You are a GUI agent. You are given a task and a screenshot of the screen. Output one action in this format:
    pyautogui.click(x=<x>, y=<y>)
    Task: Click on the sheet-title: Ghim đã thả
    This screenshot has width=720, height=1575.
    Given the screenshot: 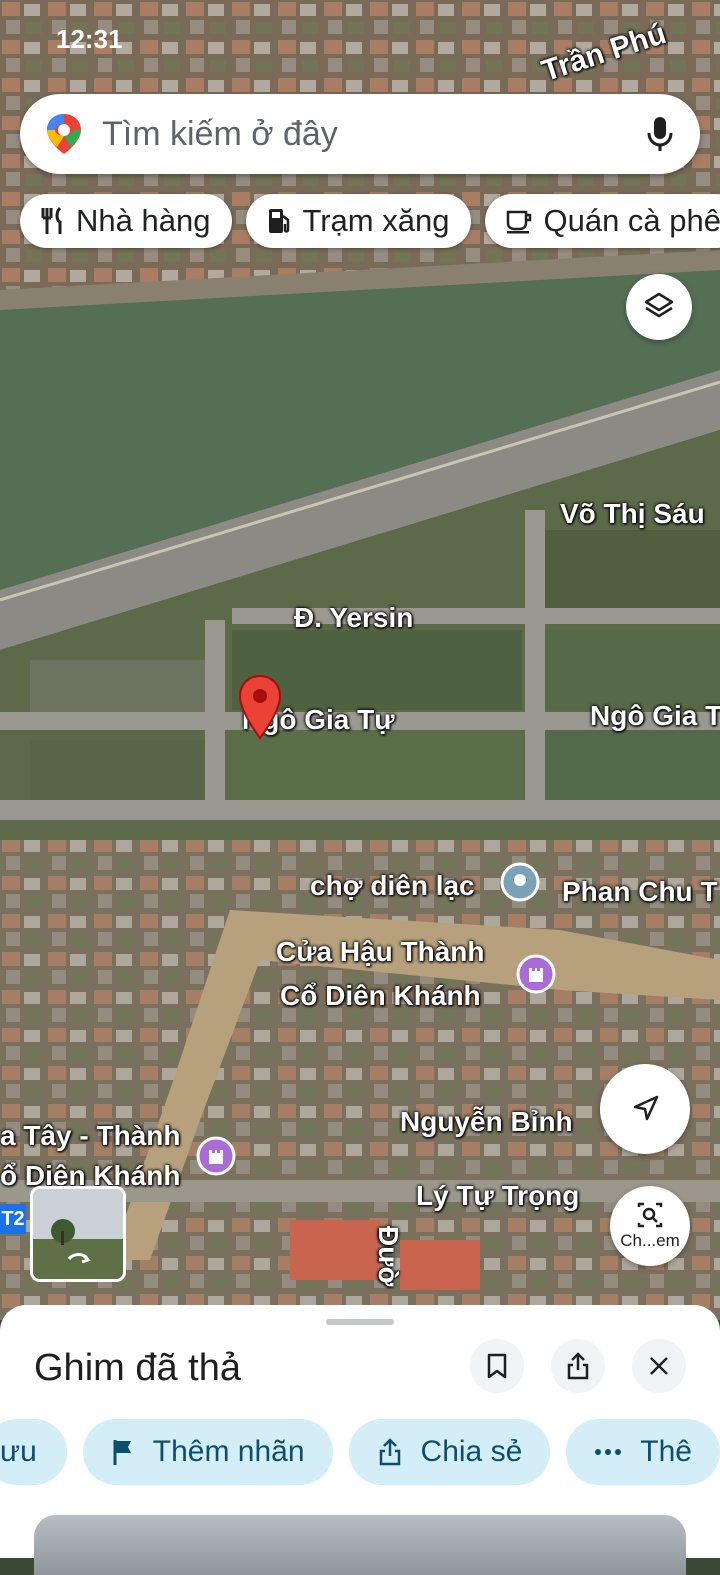 What is the action you would take?
    pyautogui.click(x=137, y=1368)
    